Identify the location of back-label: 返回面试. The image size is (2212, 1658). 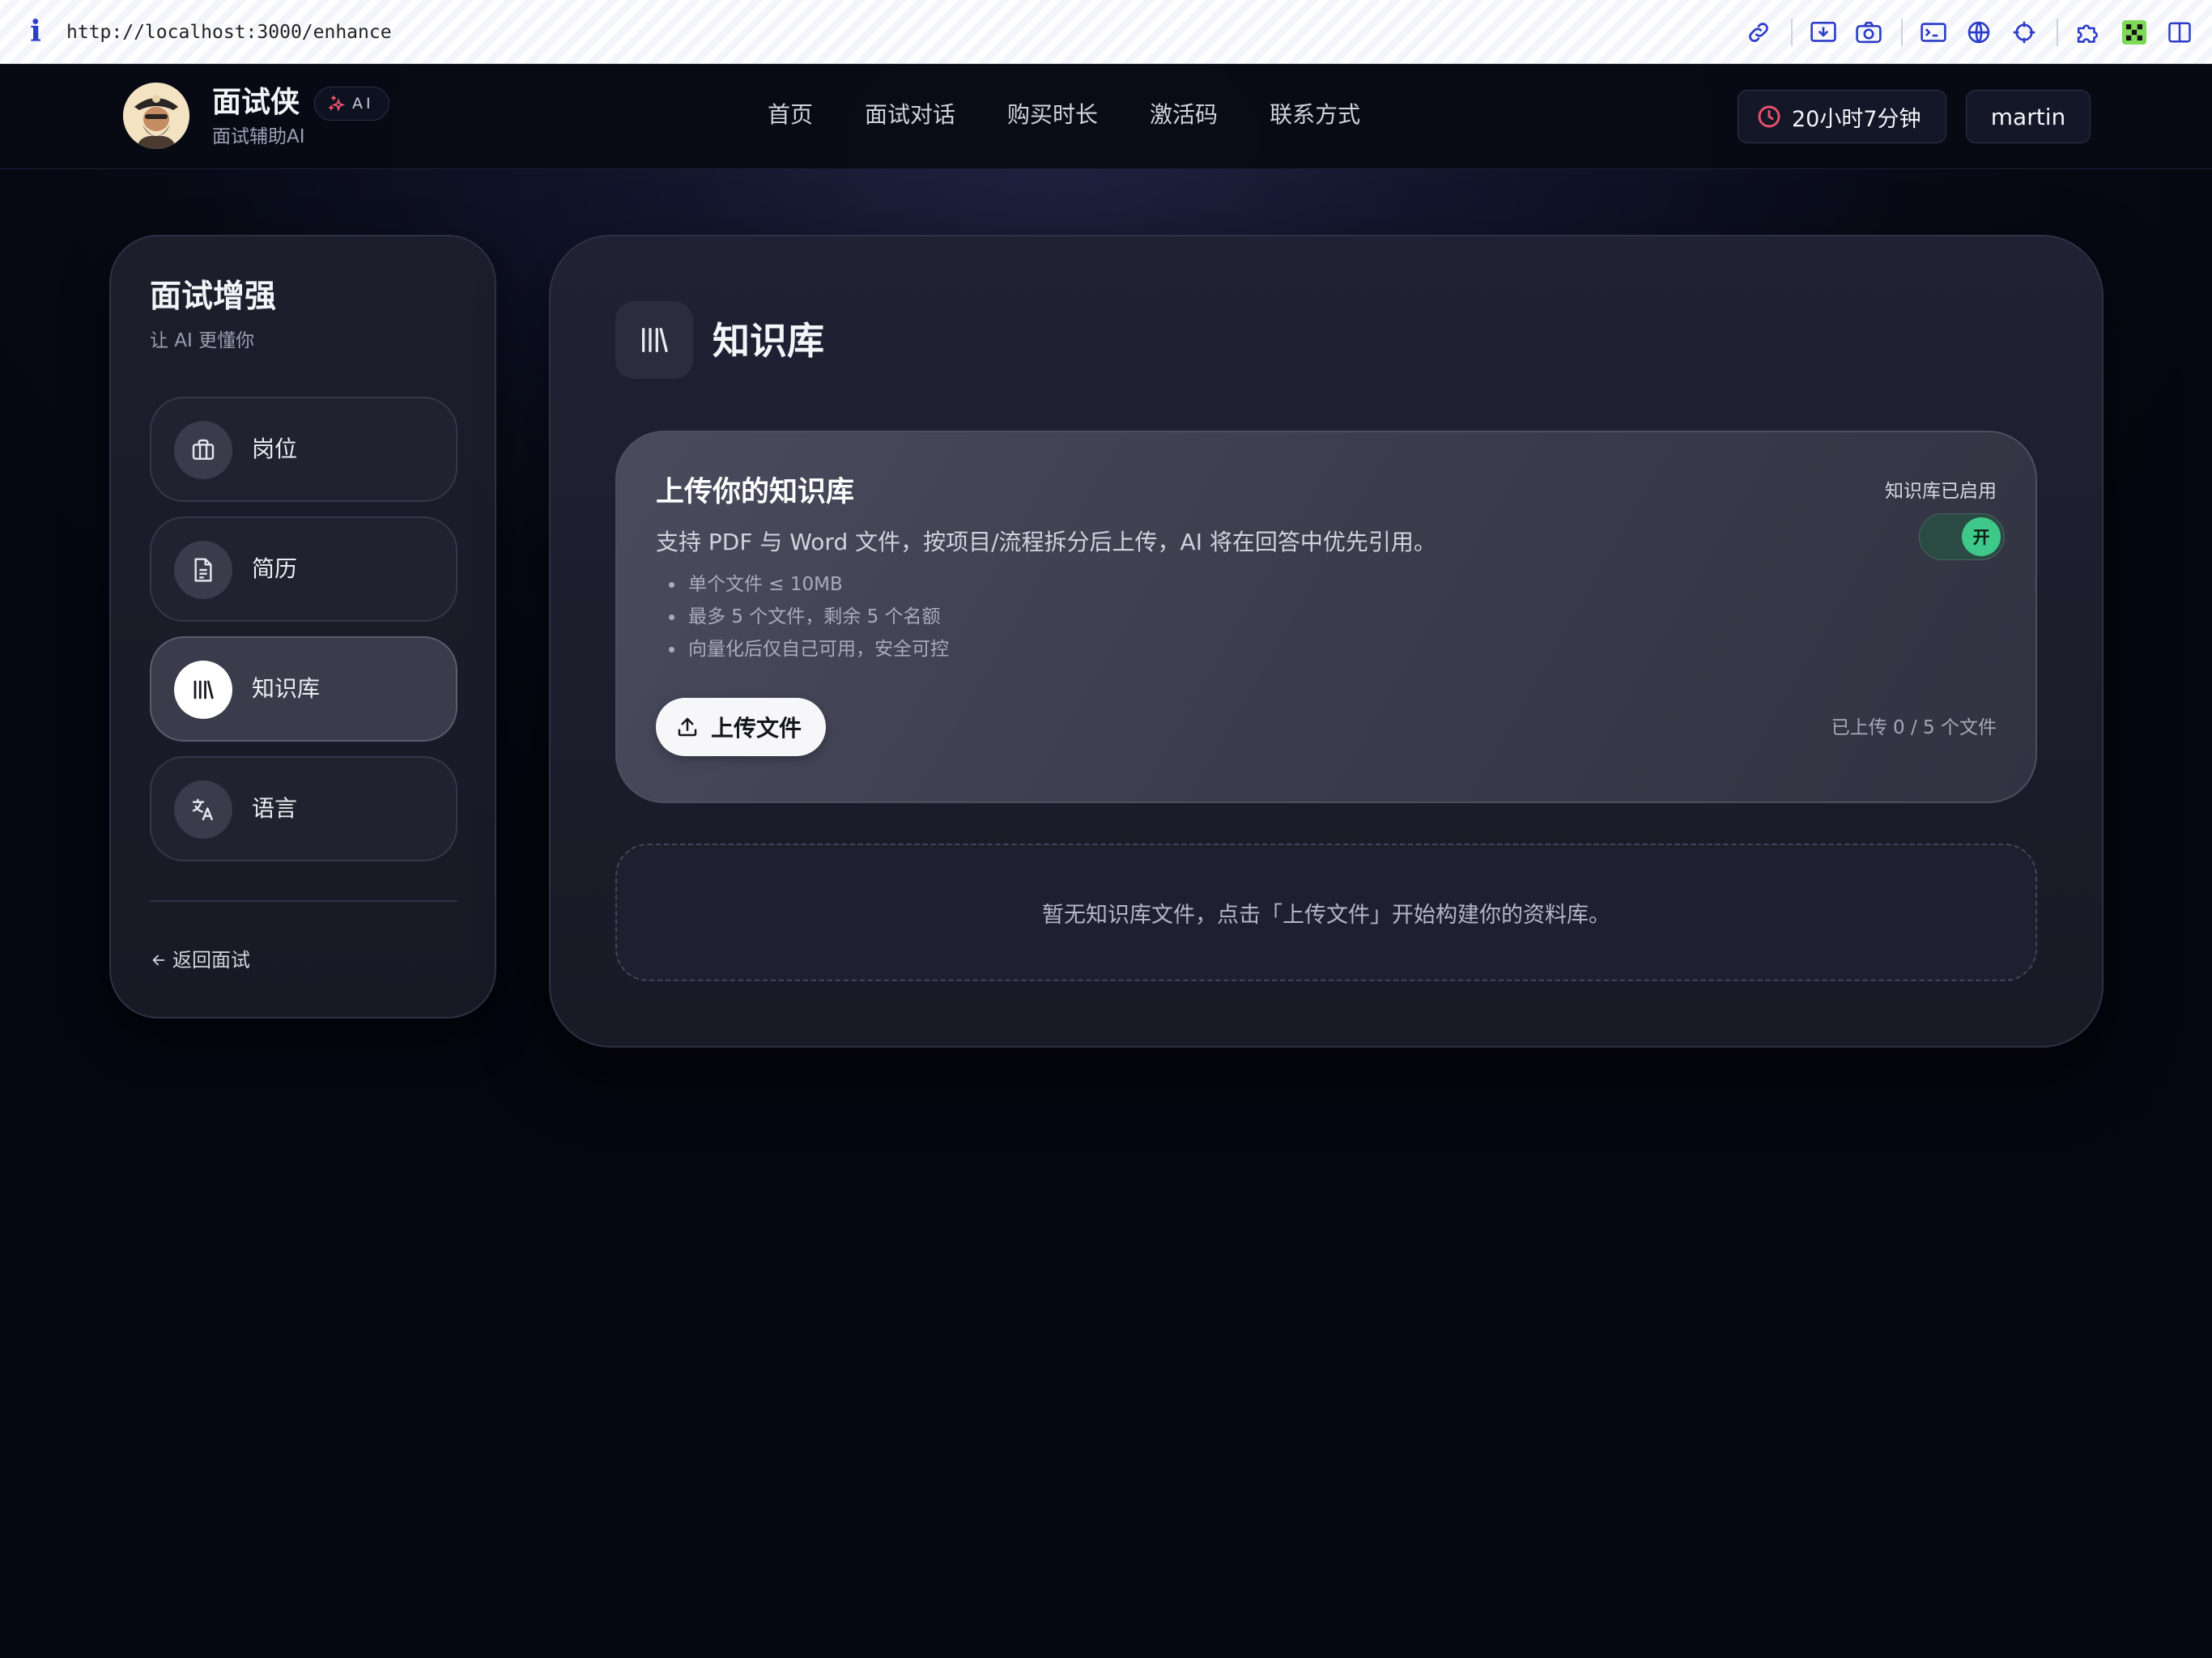
(211, 960).